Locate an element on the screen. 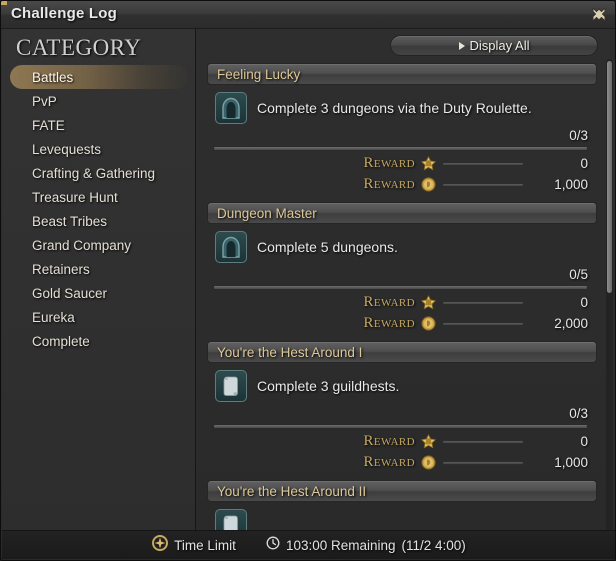 The width and height of the screenshot is (616, 561). sidebar-item-label: Gold Saucer is located at coordinates (70, 293).